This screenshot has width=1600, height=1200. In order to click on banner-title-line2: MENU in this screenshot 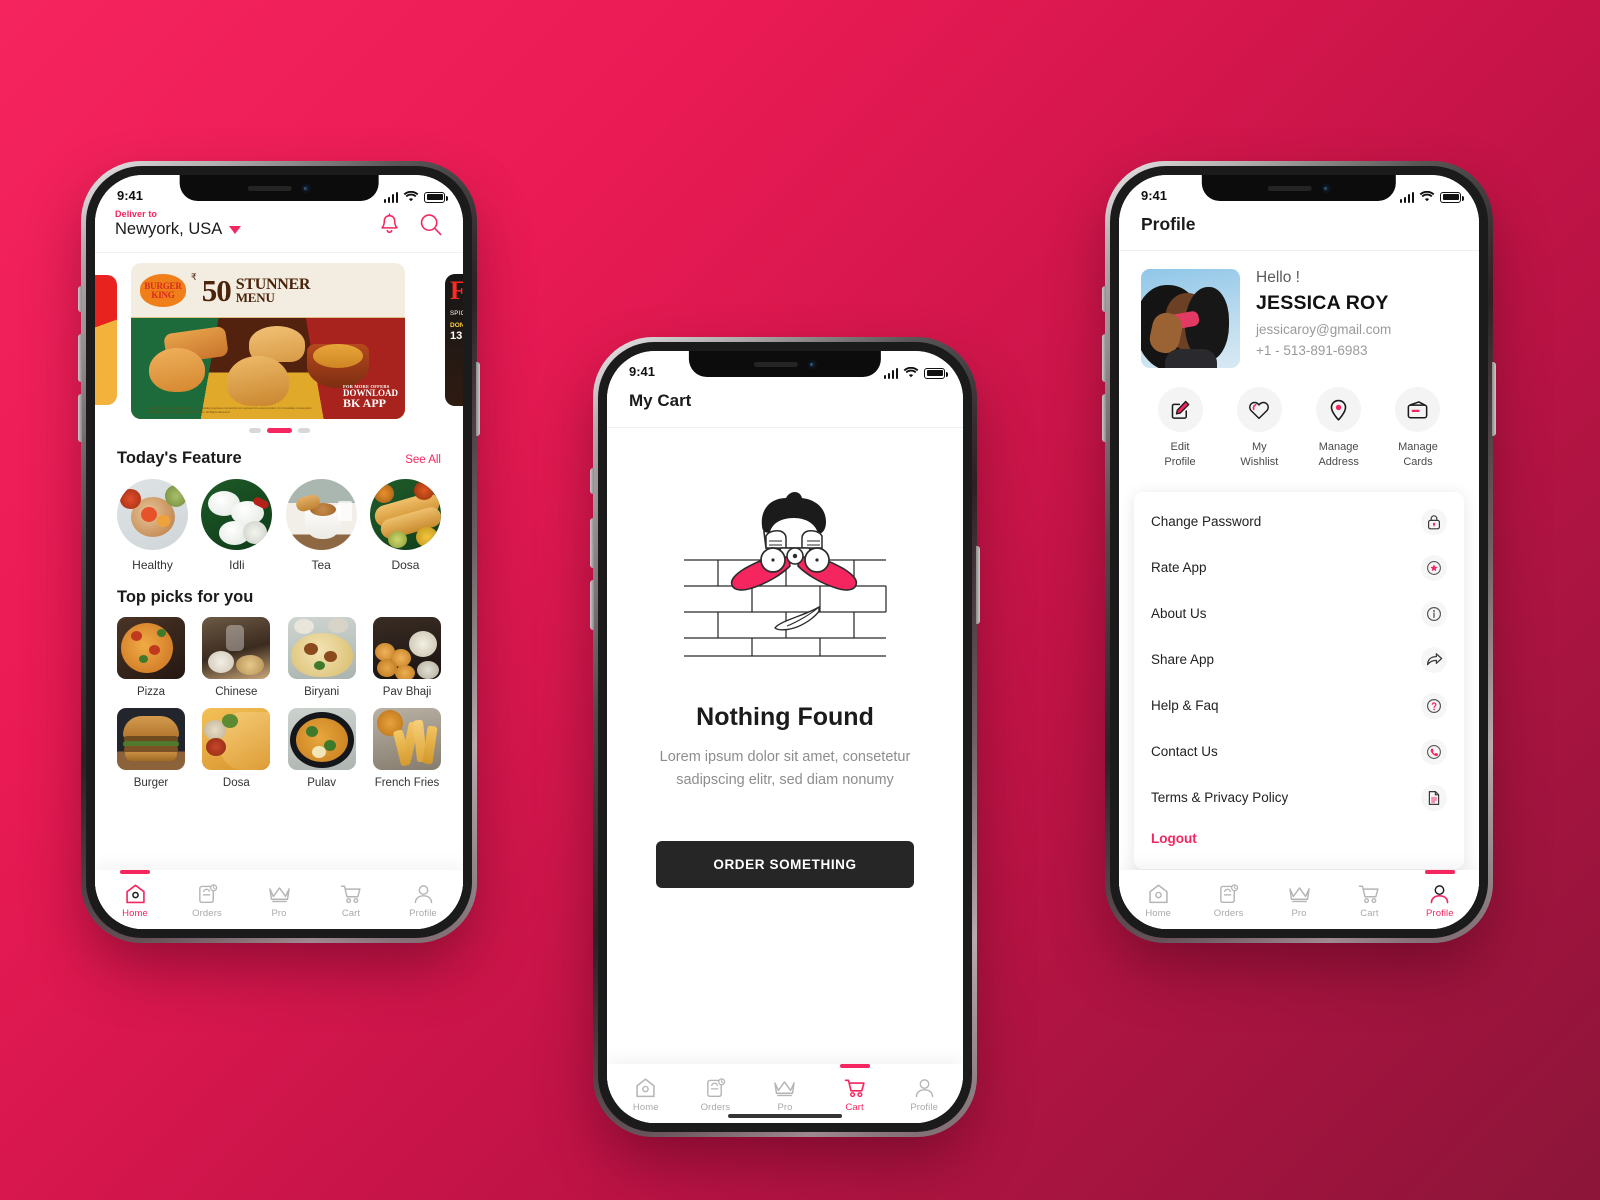, I will do `click(255, 297)`.